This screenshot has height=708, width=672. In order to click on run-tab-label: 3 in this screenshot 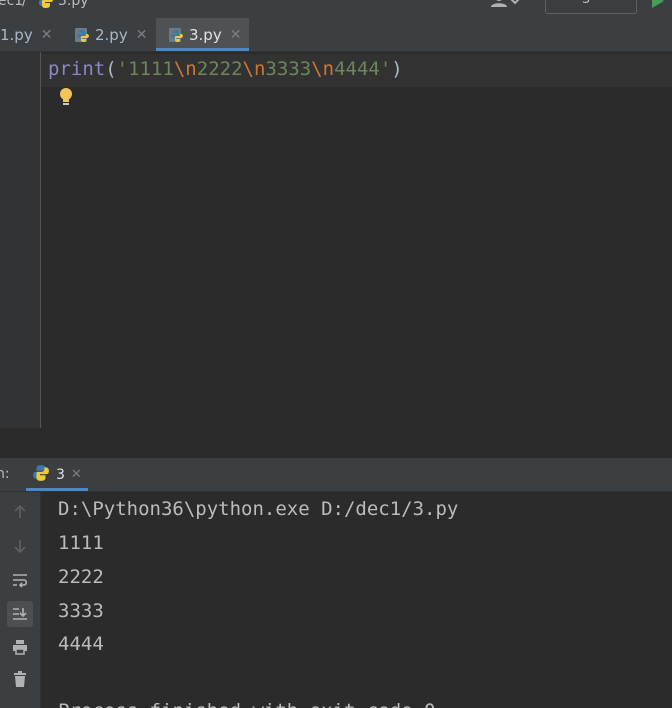, I will do `click(60, 474)`.